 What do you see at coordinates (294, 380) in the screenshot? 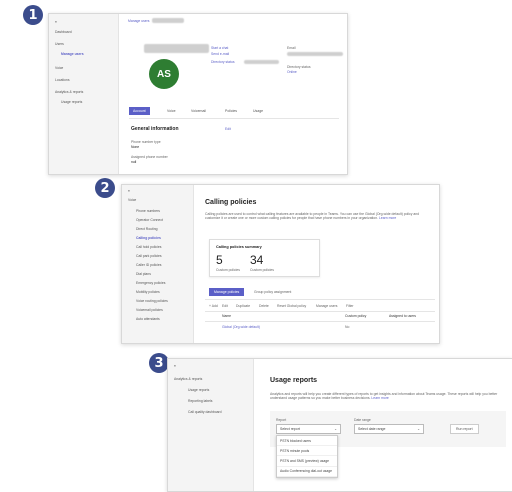
I see `page-title: Usage reports` at bounding box center [294, 380].